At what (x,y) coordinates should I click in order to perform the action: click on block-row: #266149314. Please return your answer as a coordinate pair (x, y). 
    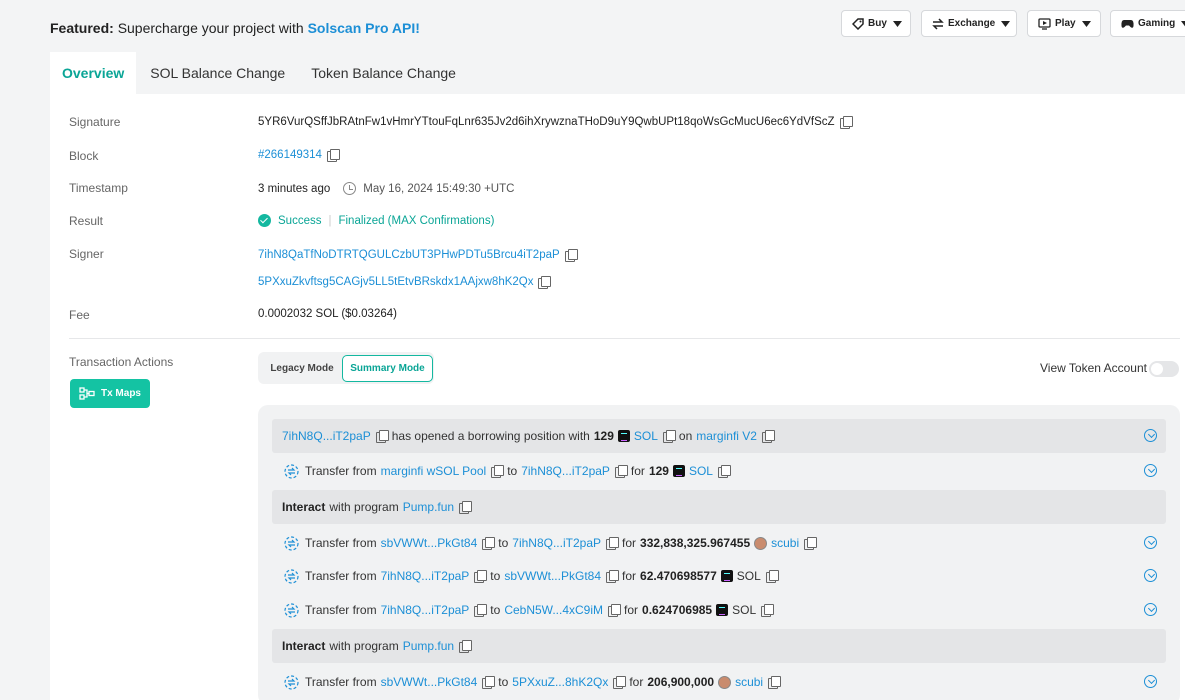
    Looking at the image, I should click on (299, 155).